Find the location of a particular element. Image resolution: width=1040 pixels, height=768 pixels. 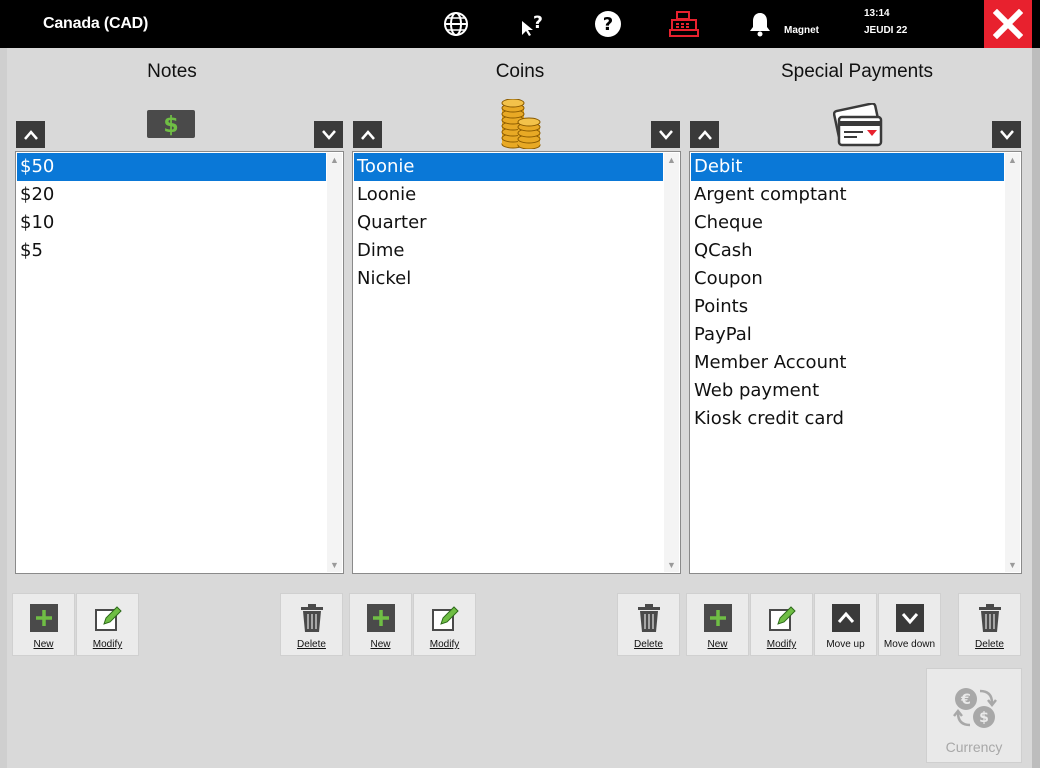

special-move-up-button: Move up is located at coordinates (845, 624).